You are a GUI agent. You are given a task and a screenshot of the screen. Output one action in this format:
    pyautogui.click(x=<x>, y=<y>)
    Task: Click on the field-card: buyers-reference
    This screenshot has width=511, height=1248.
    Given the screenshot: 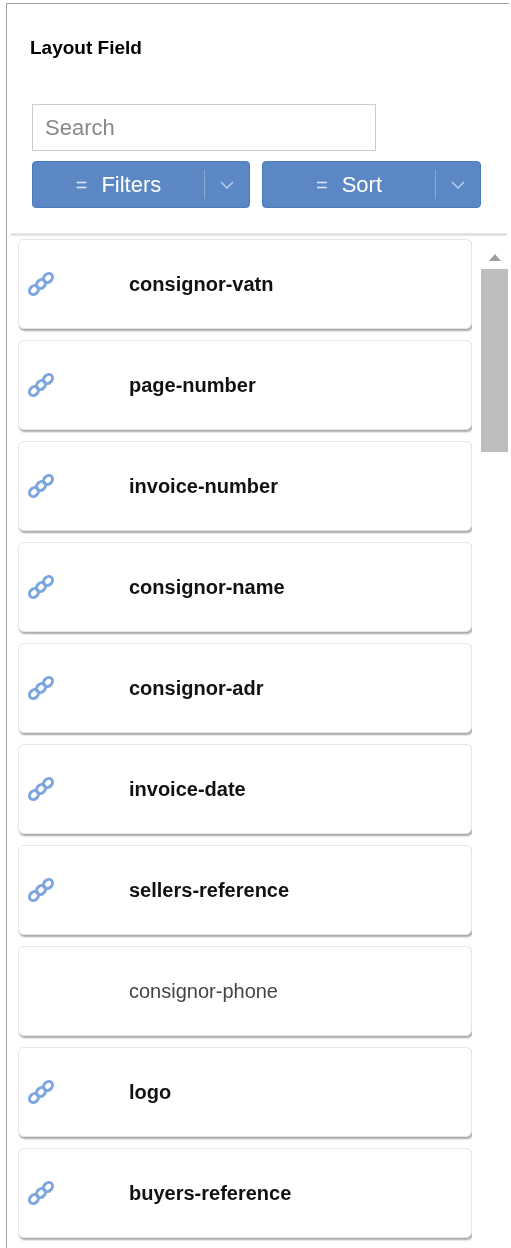 What is the action you would take?
    pyautogui.click(x=245, y=1193)
    